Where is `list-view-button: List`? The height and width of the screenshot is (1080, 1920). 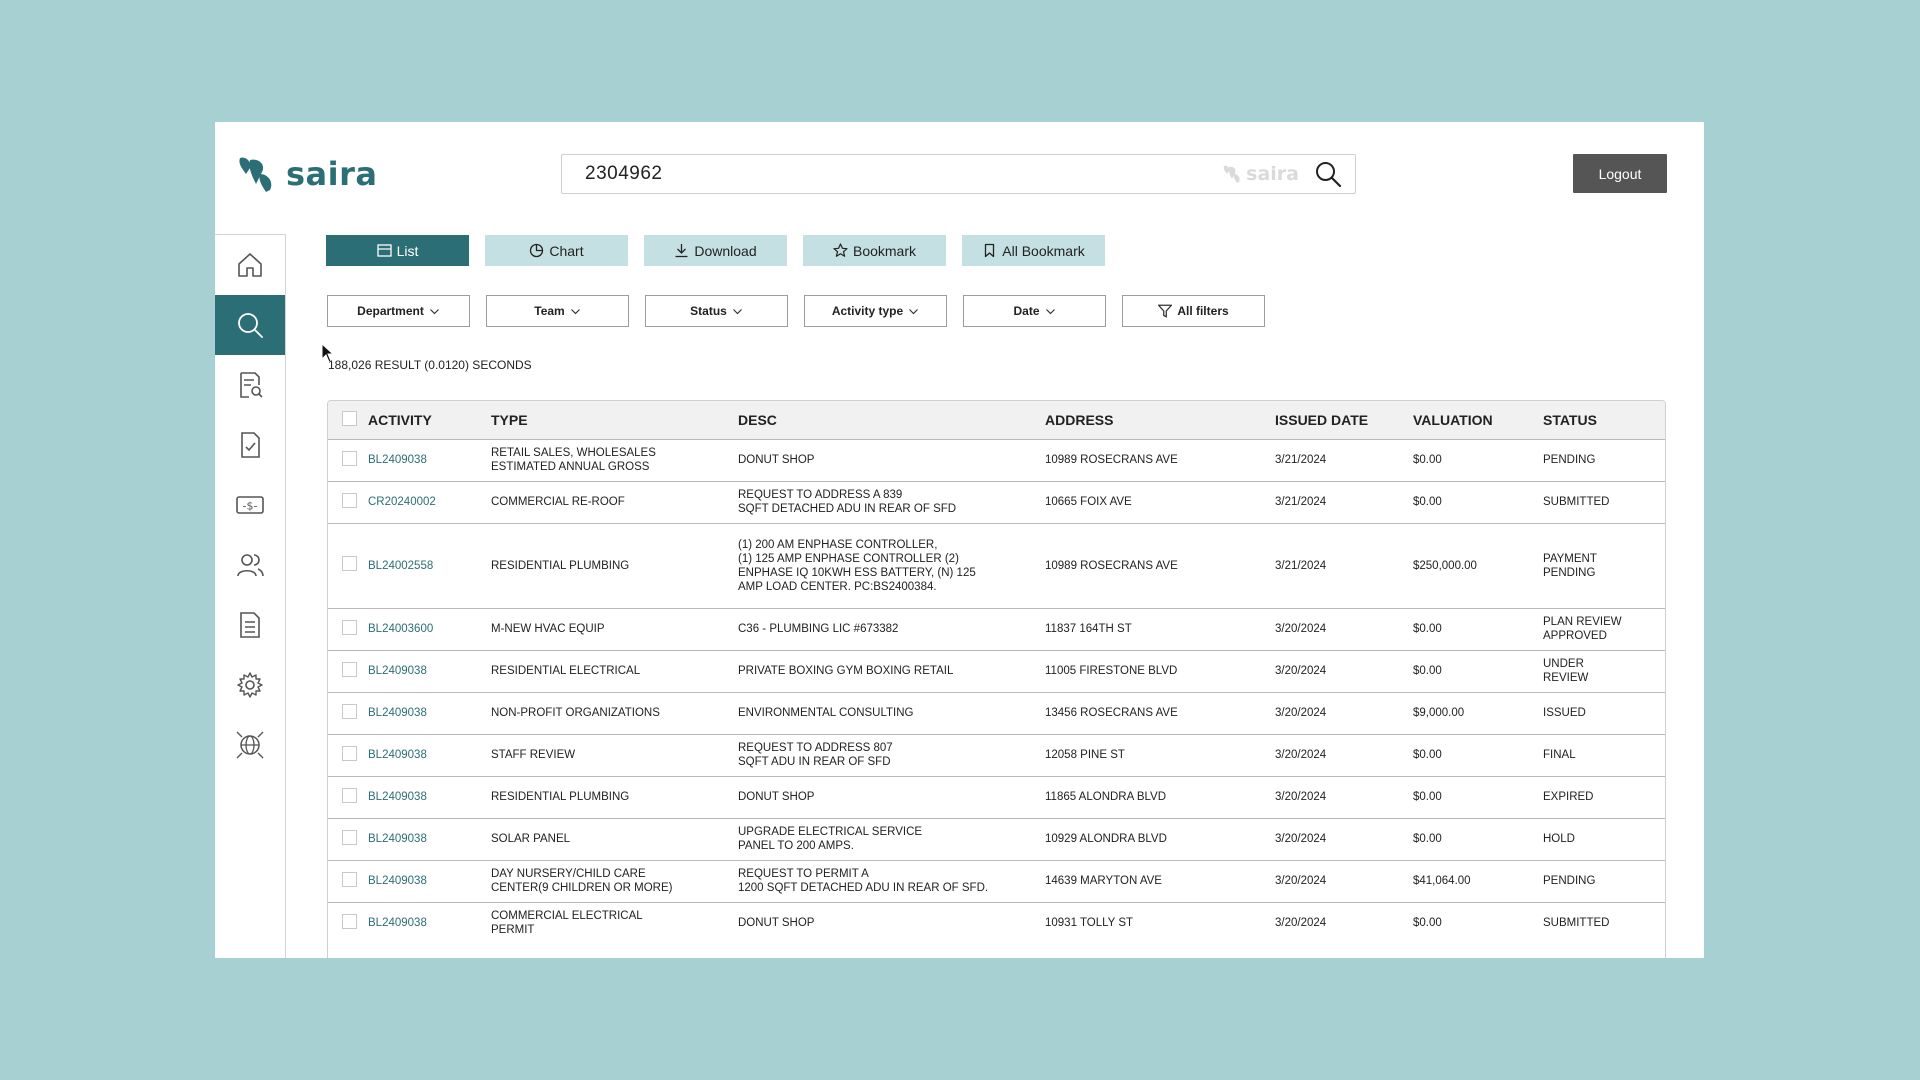 list-view-button: List is located at coordinates (397, 250).